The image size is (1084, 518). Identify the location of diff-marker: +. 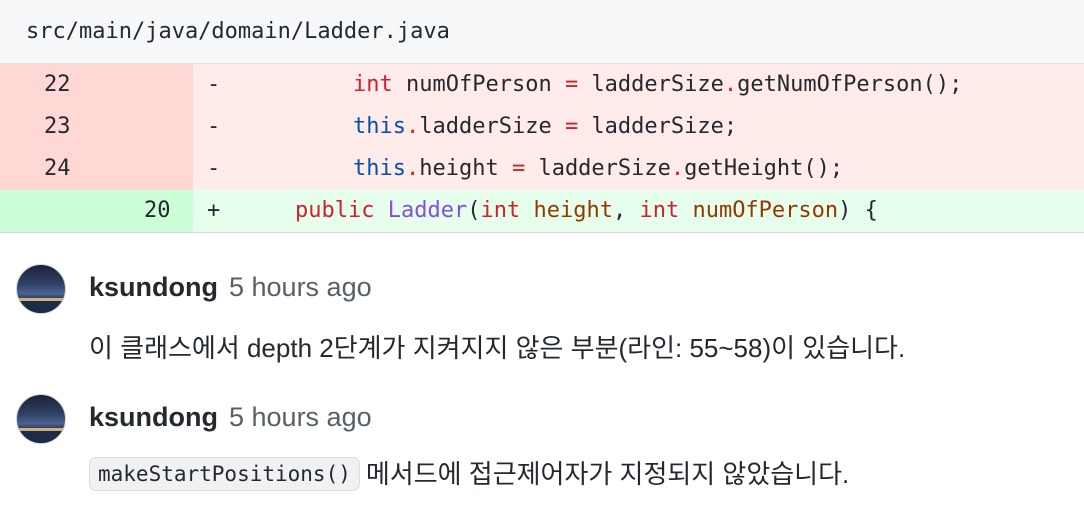
(214, 210).